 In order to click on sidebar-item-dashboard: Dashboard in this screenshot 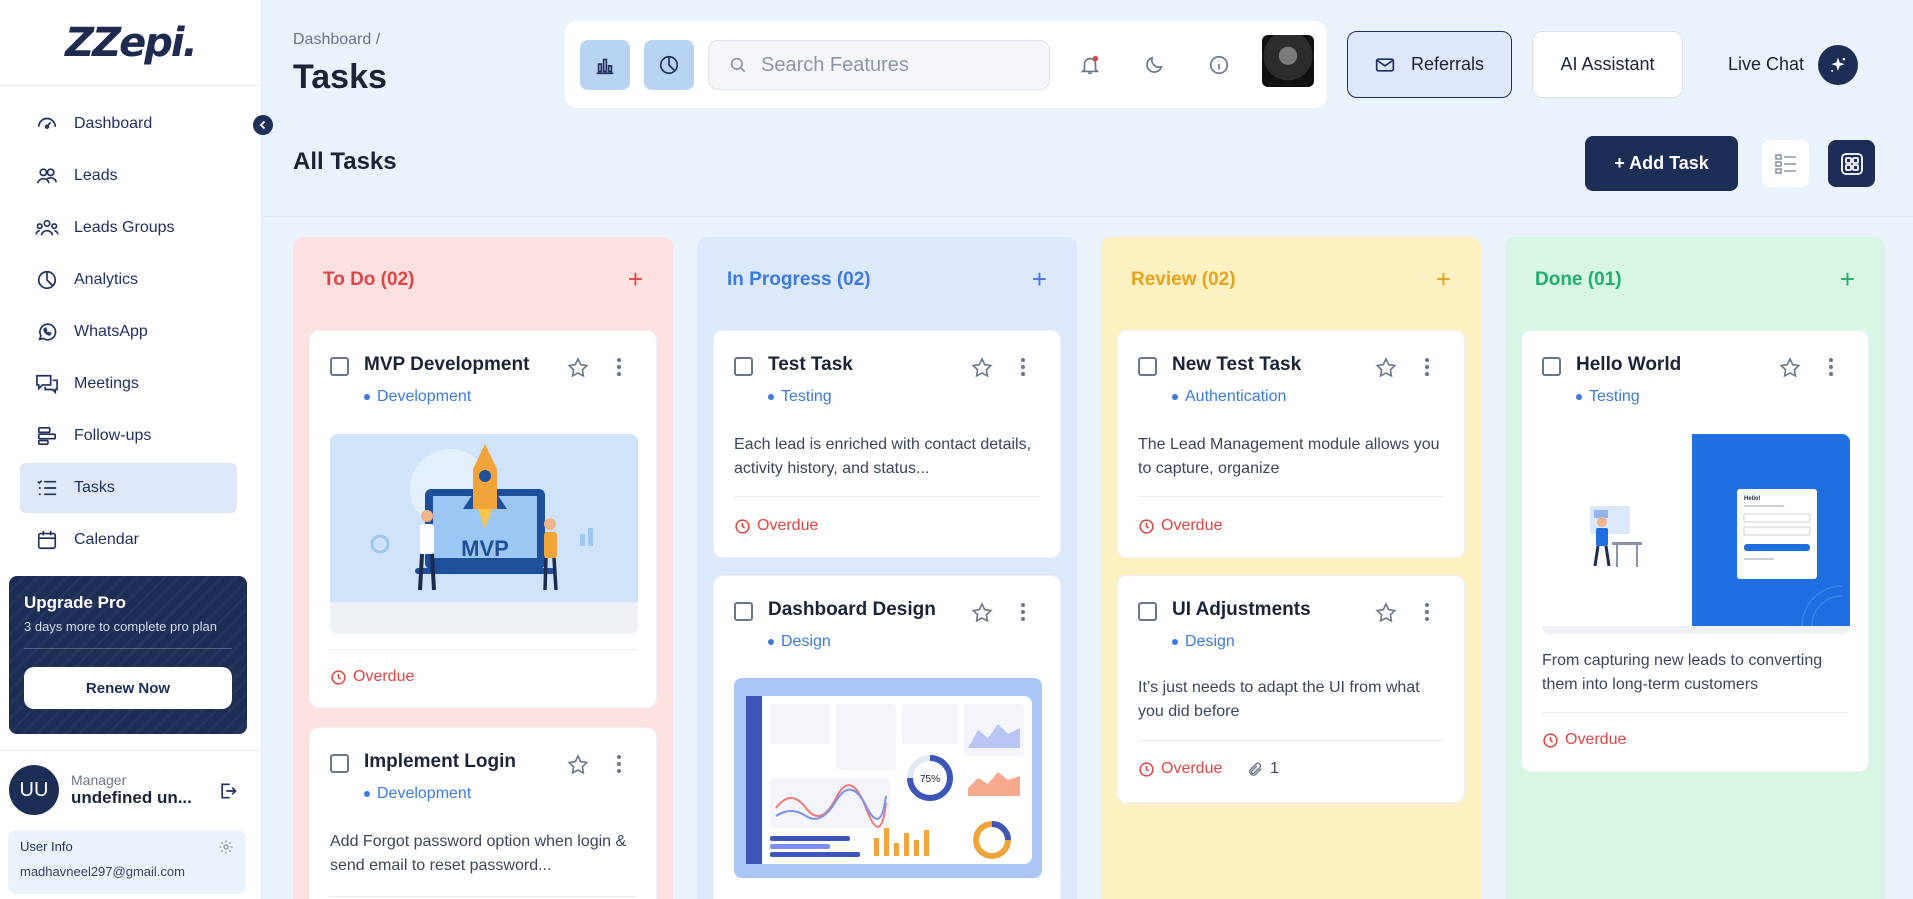, I will do `click(128, 124)`.